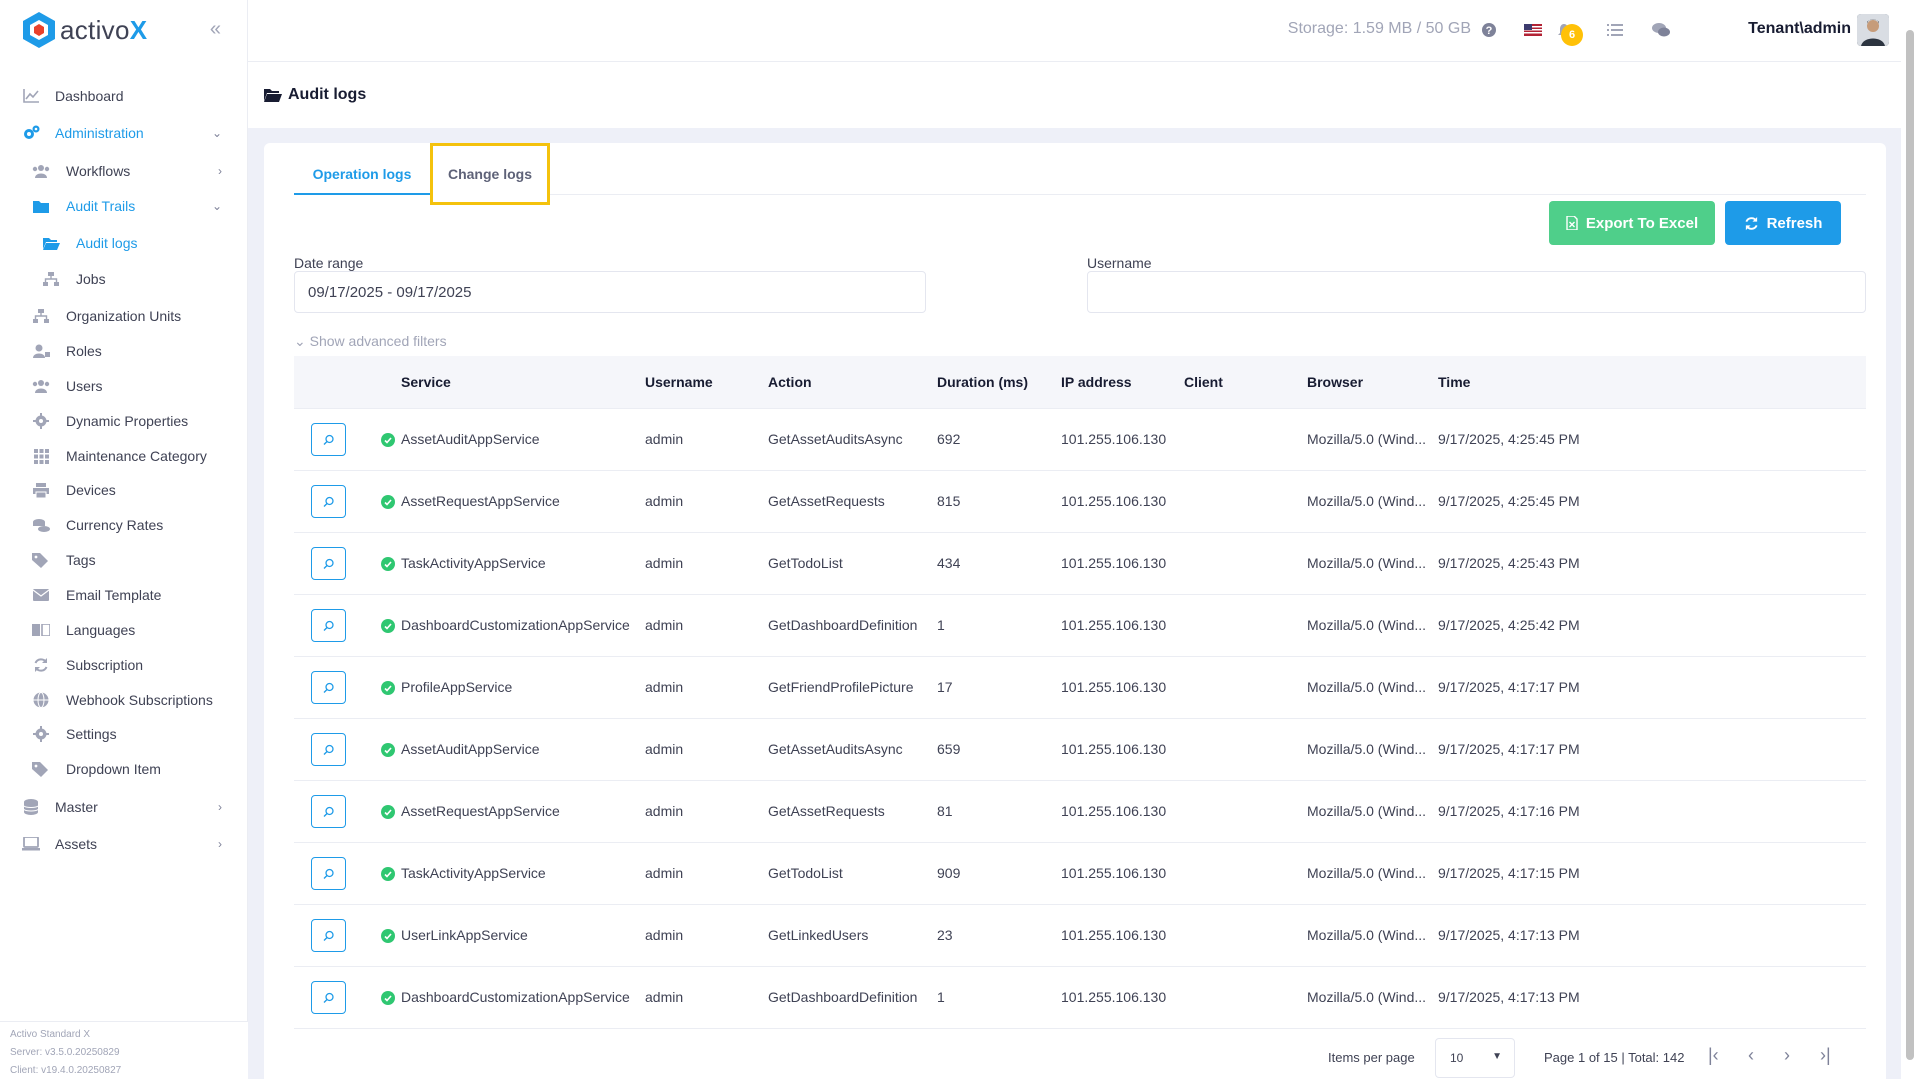 Image resolution: width=1919 pixels, height=1079 pixels. Describe the element at coordinates (124, 171) in the screenshot. I see `sidebar-item-workflows: Workflows ›` at that location.